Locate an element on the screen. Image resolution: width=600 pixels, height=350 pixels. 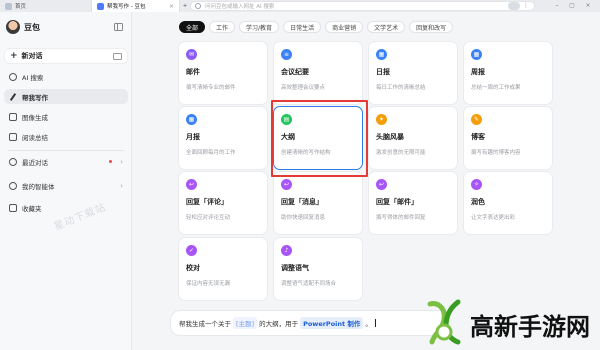
selection-highlight is located at coordinates (319, 138).